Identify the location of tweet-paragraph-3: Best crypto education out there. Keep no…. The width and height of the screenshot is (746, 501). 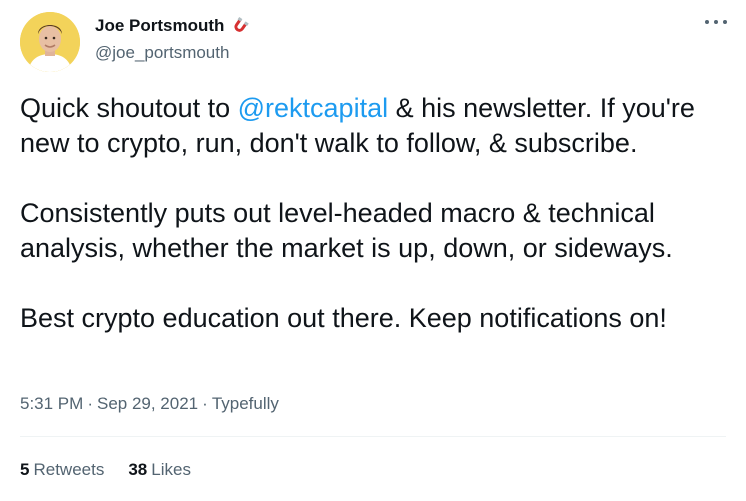
(343, 318).